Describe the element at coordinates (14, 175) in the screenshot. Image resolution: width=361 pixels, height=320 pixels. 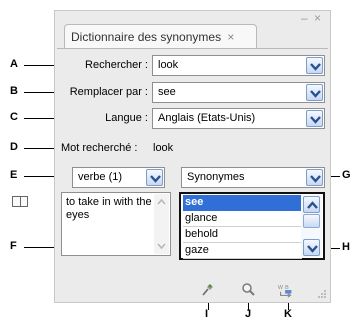
I see `callout-e: E` at that location.